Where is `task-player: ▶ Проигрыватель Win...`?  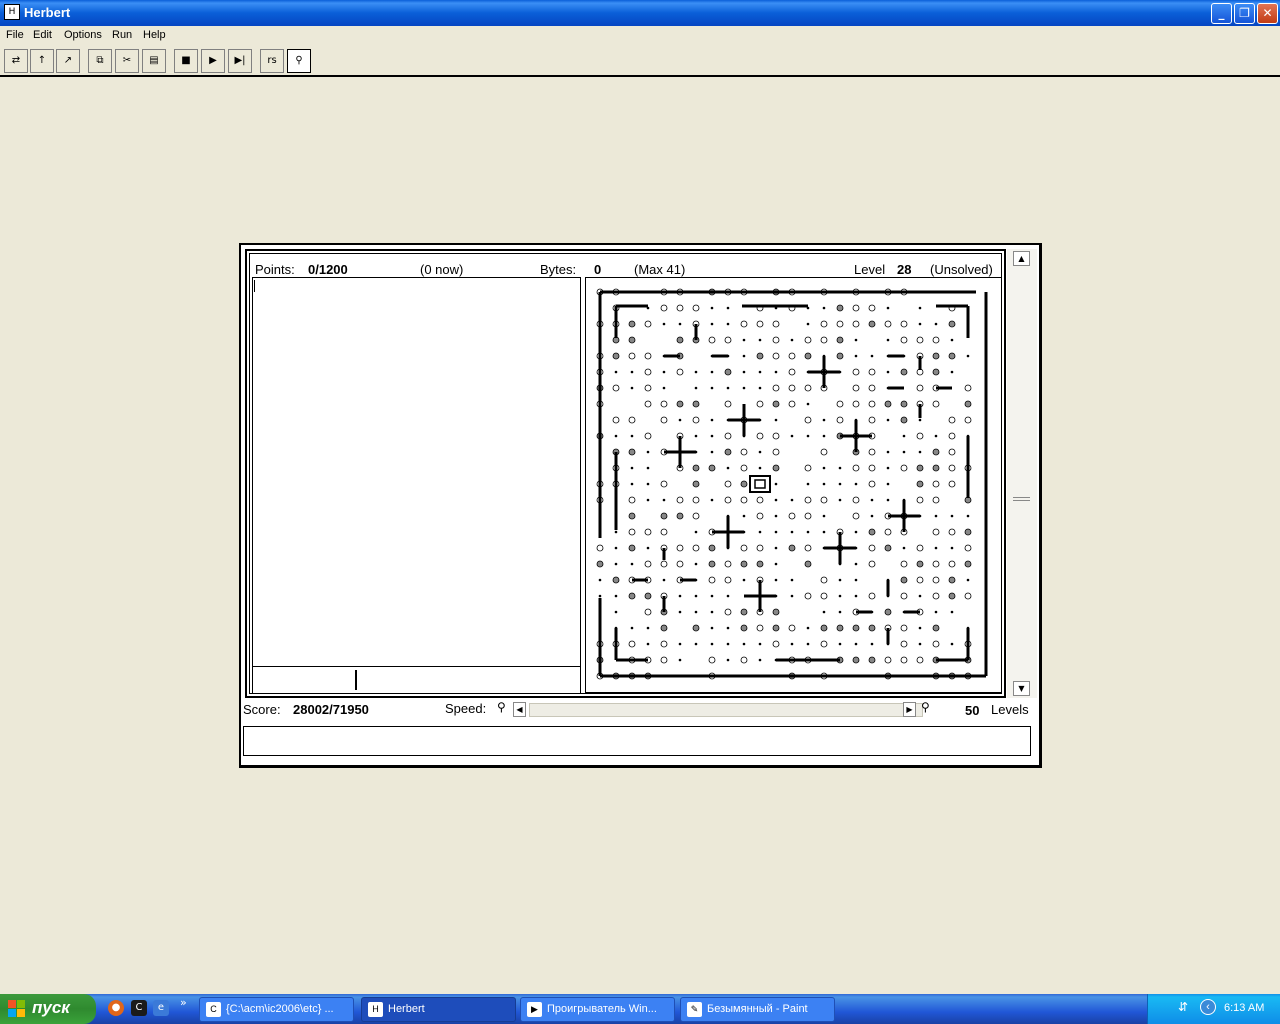 task-player: ▶ Проигрыватель Win... is located at coordinates (597, 1009).